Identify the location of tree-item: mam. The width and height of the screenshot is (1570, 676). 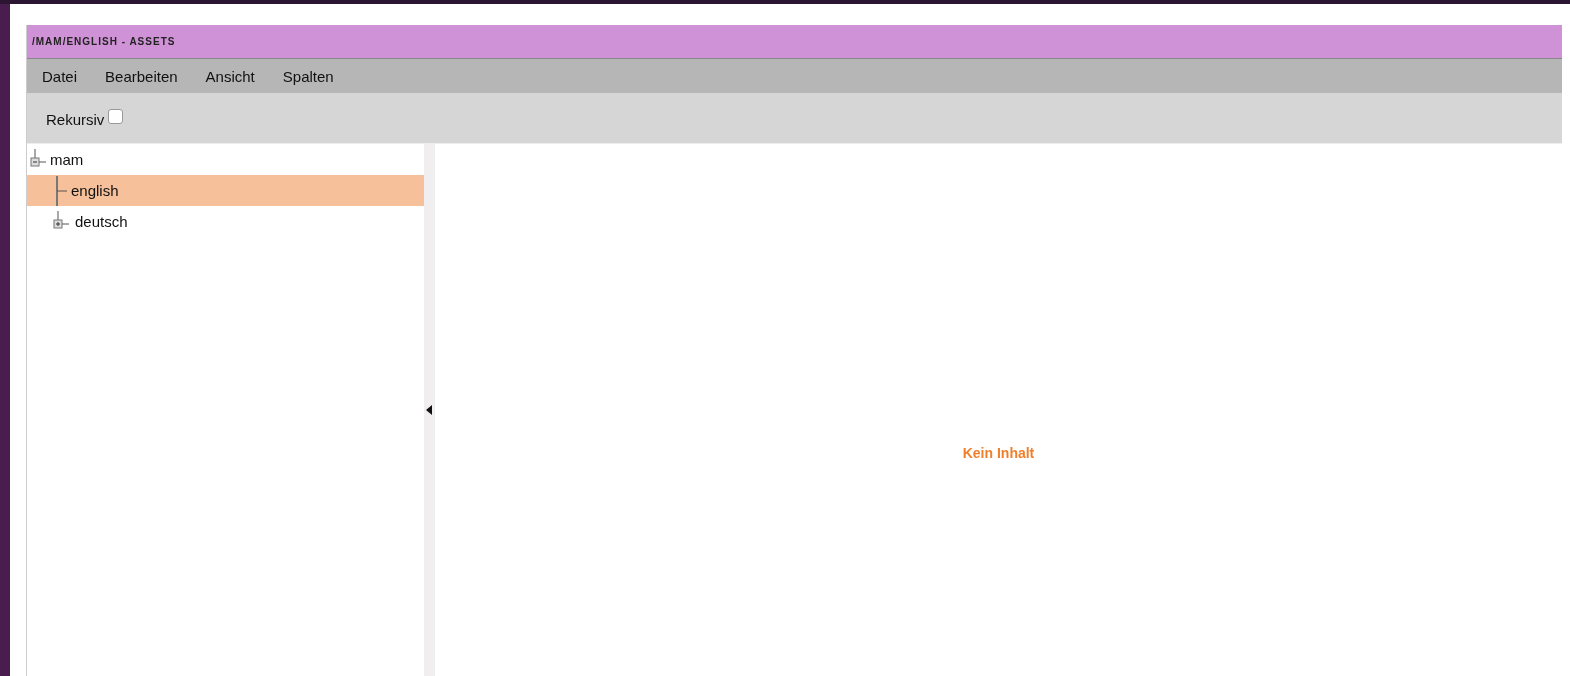
(225, 159).